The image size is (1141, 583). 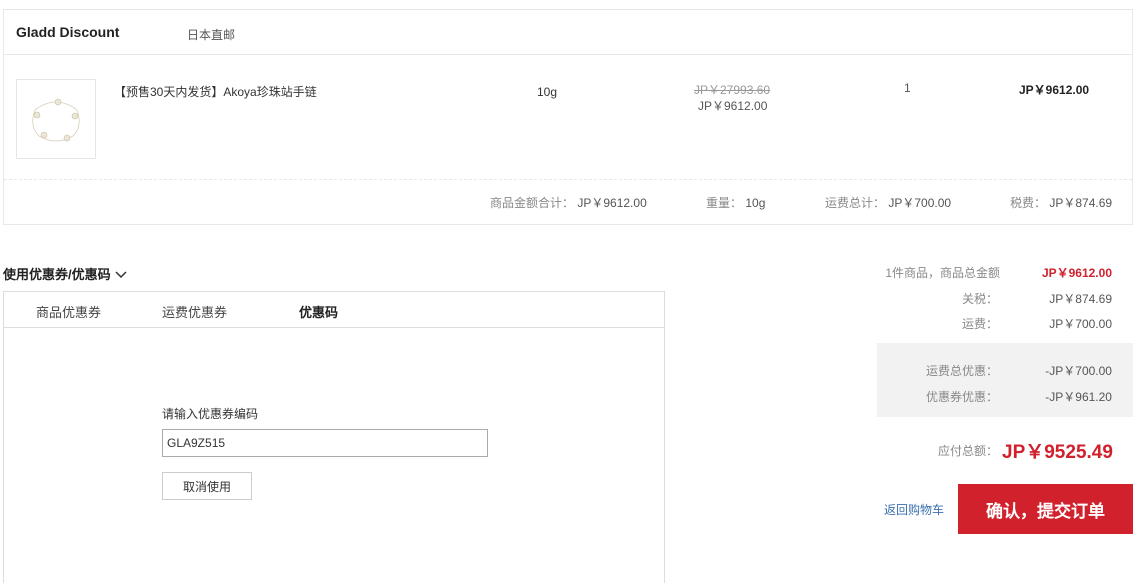 What do you see at coordinates (1078, 371) in the screenshot?
I see `freight-discount-value: -JP￥700.00` at bounding box center [1078, 371].